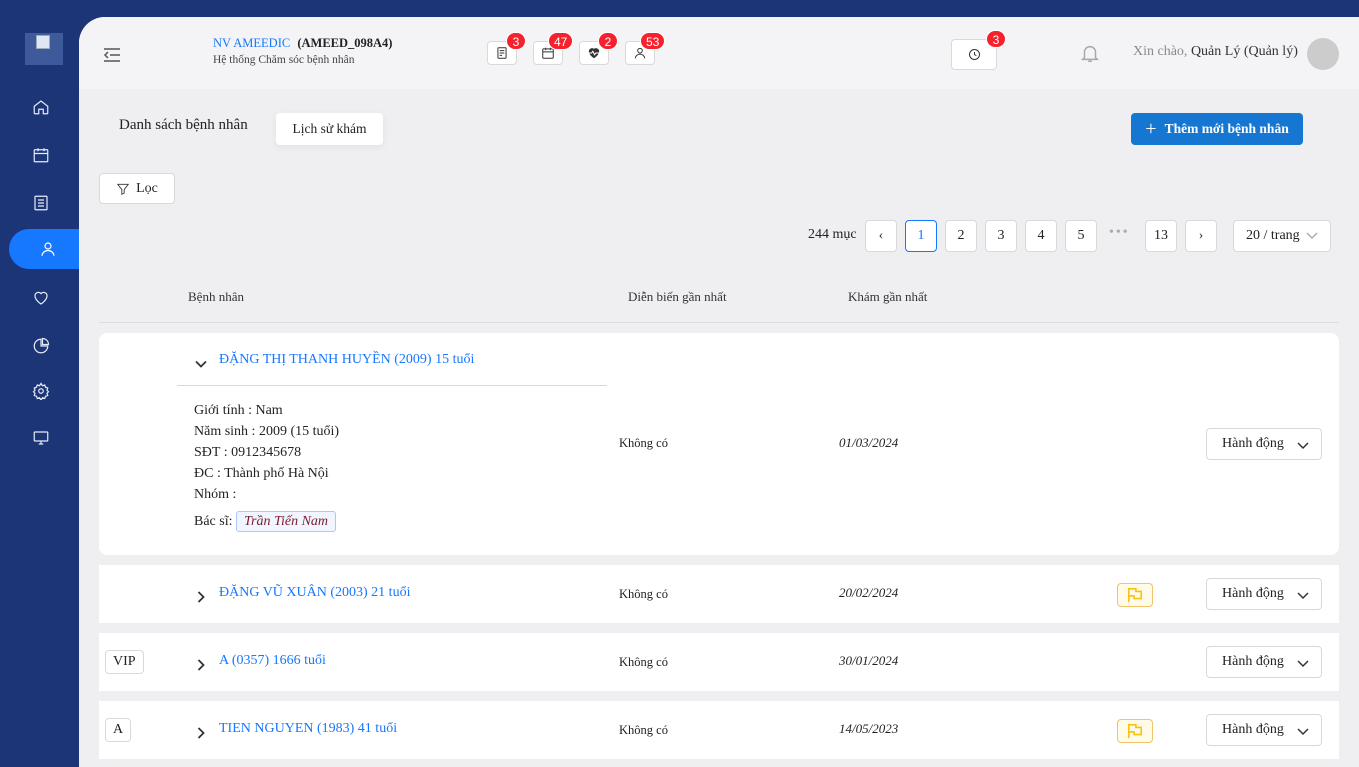 Image resolution: width=1359 pixels, height=767 pixels. What do you see at coordinates (1273, 235) in the screenshot?
I see `page-size-value: 20 / trang` at bounding box center [1273, 235].